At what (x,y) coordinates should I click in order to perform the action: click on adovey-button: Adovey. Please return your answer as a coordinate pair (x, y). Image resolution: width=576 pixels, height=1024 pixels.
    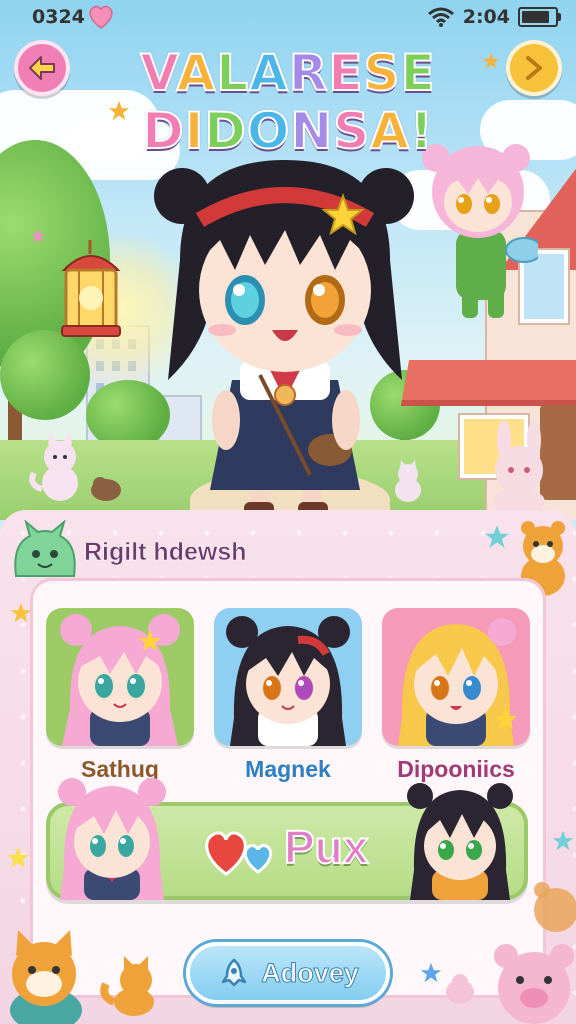
    Looking at the image, I should click on (288, 973).